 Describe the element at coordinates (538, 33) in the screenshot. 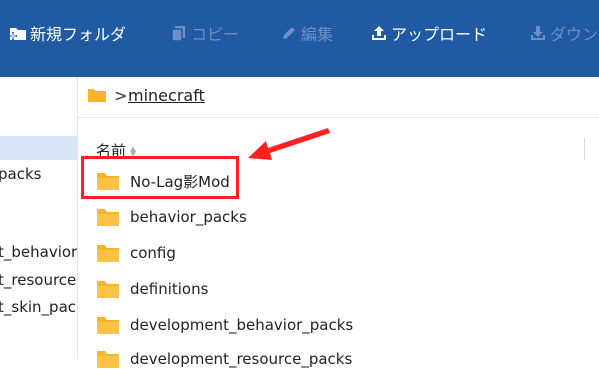

I see `download-icon` at that location.